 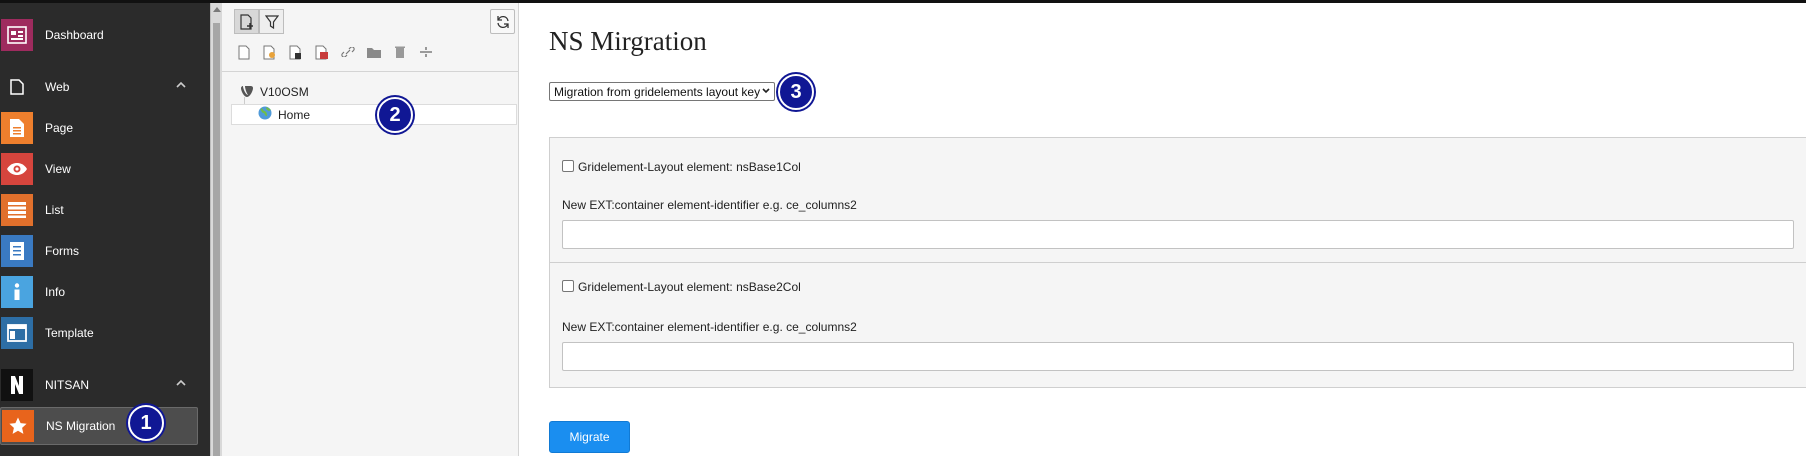 What do you see at coordinates (81, 426) in the screenshot?
I see `menu-item-label: NS Migration` at bounding box center [81, 426].